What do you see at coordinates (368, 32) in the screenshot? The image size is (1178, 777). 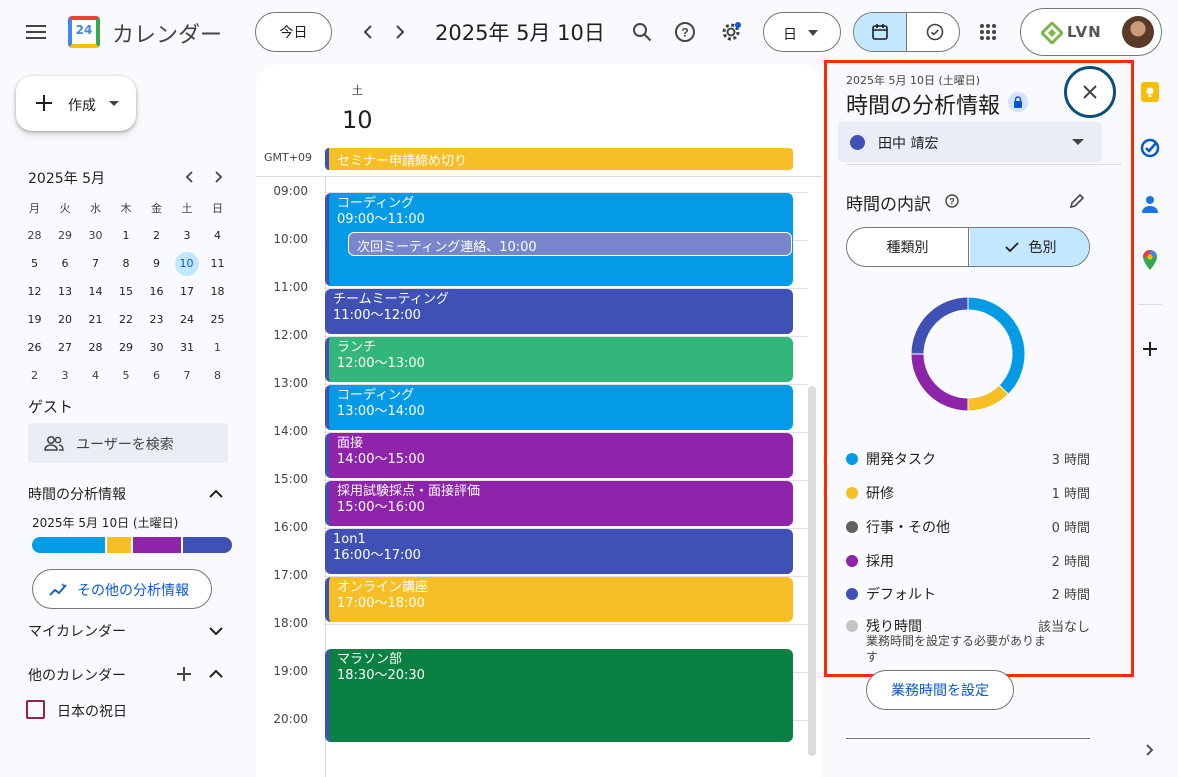 I see `prev-icon` at bounding box center [368, 32].